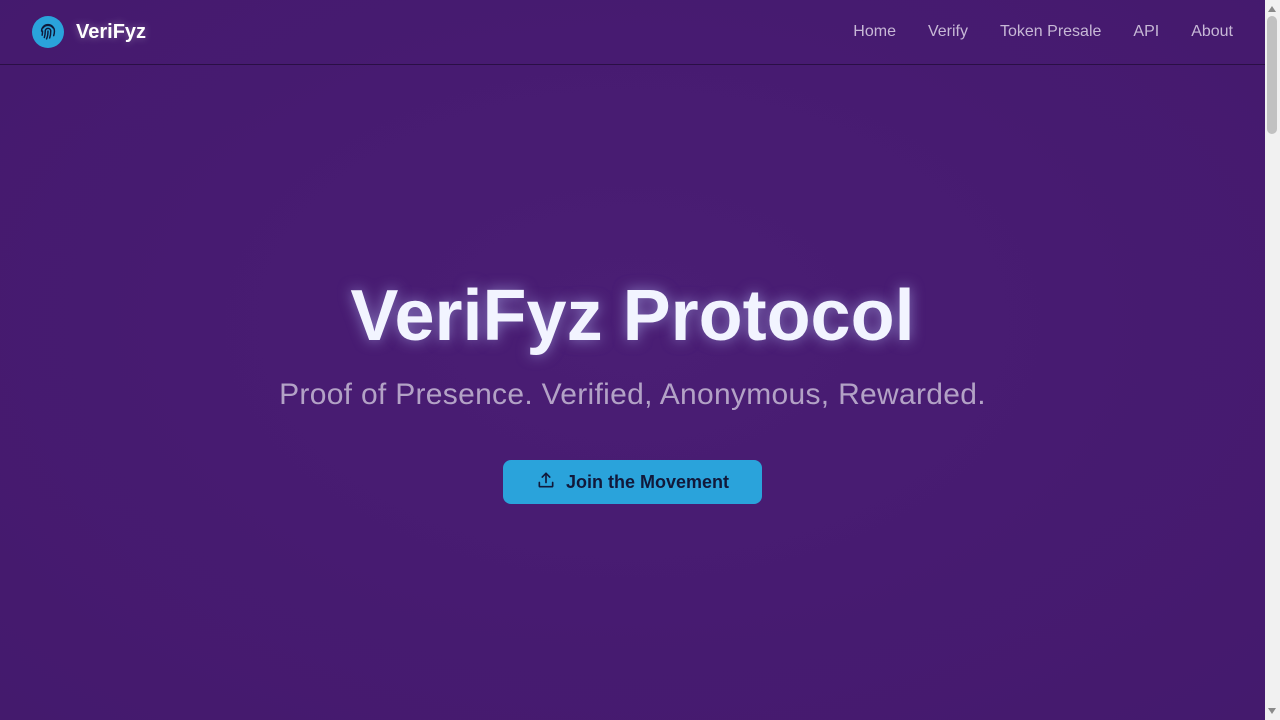  What do you see at coordinates (1212, 32) in the screenshot?
I see `nav-item-about: About` at bounding box center [1212, 32].